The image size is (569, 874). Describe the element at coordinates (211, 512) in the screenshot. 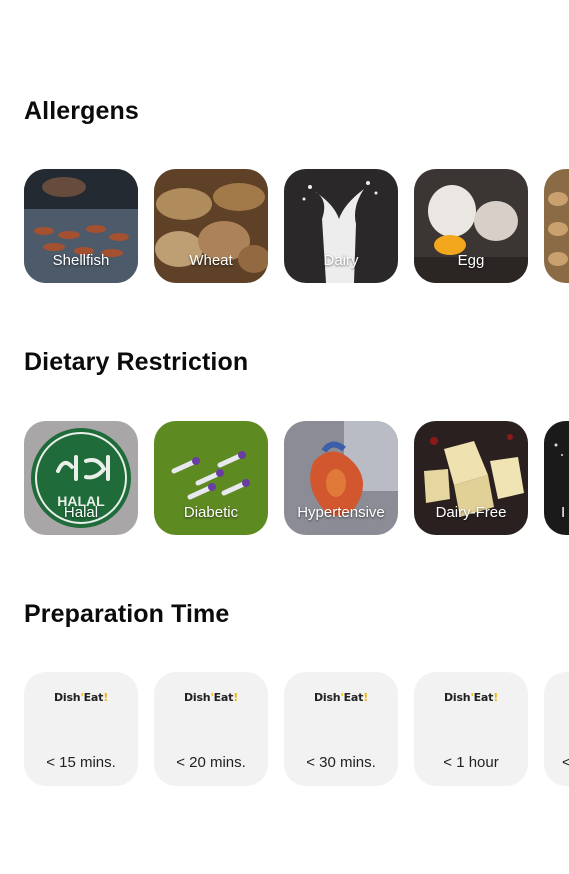

I see `dietary-label: Diabetic` at that location.